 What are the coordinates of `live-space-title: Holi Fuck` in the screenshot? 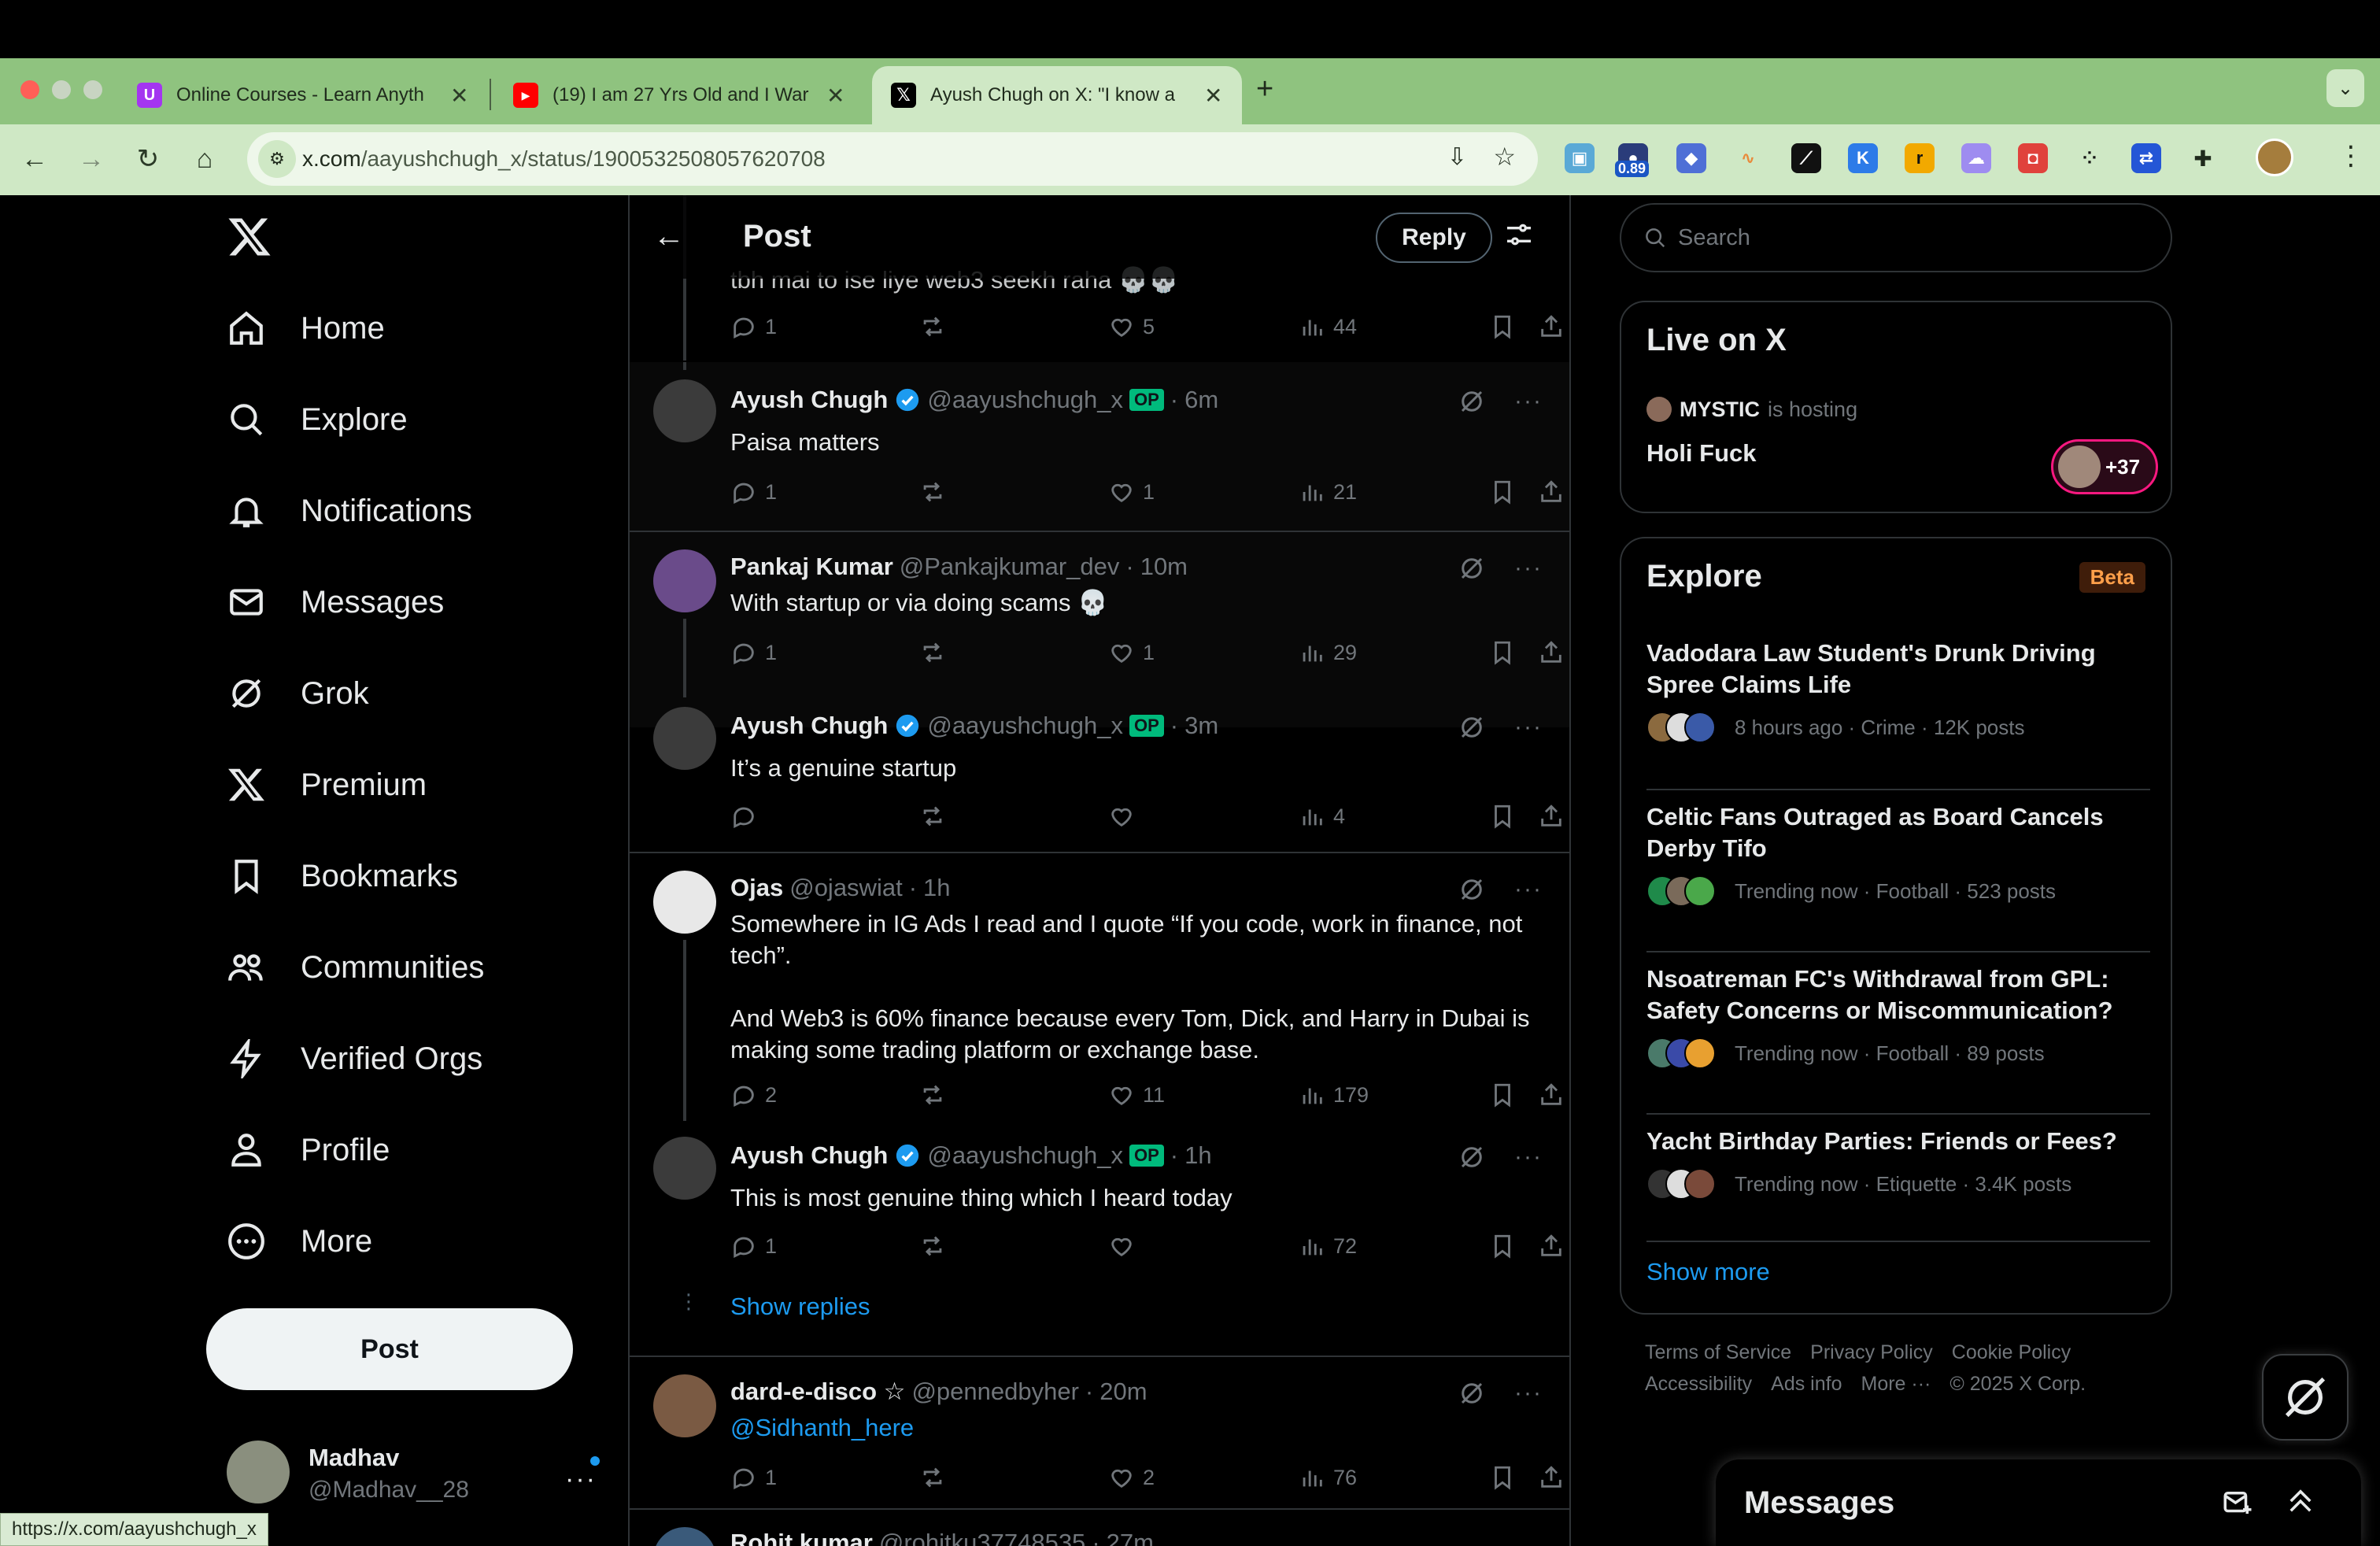 It's located at (1702, 453).